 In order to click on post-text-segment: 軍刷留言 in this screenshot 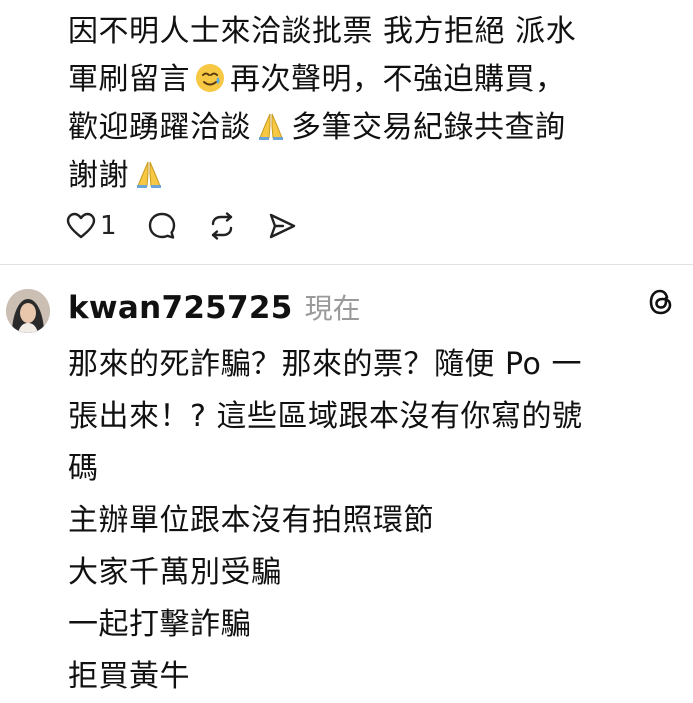, I will do `click(129, 79)`.